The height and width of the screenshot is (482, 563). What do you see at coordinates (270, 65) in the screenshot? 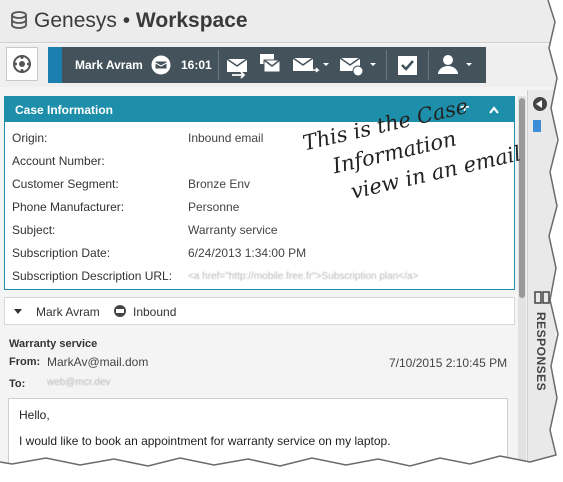
I see `forward-email-icon` at bounding box center [270, 65].